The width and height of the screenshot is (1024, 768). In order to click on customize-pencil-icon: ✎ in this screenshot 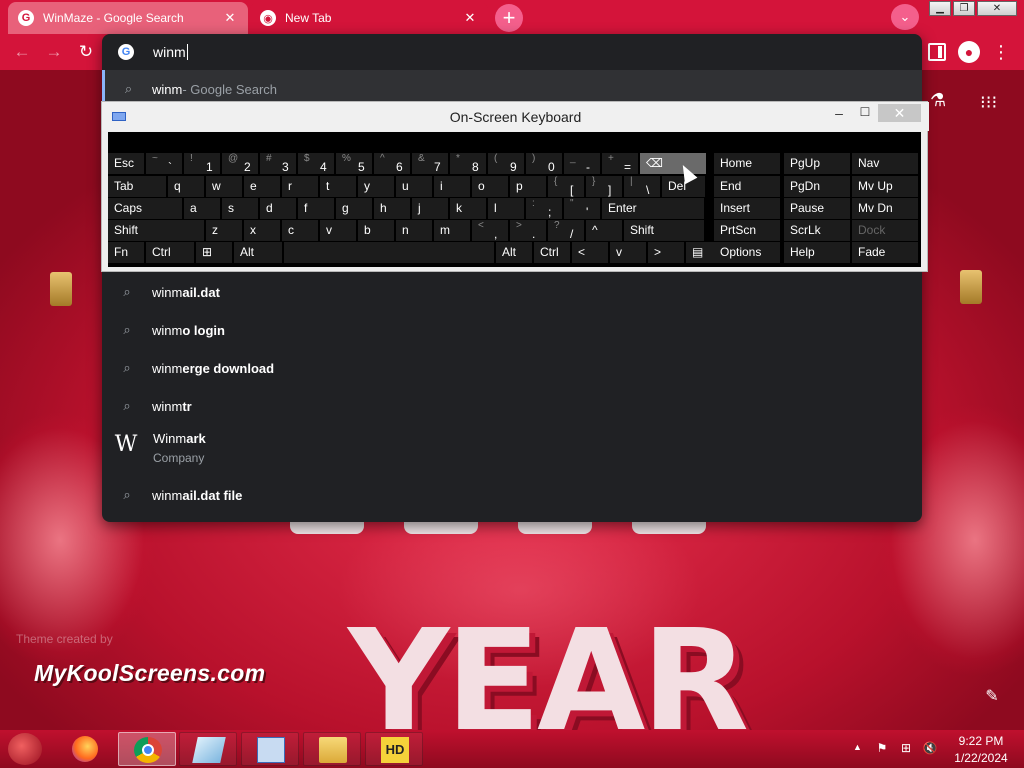, I will do `click(992, 696)`.